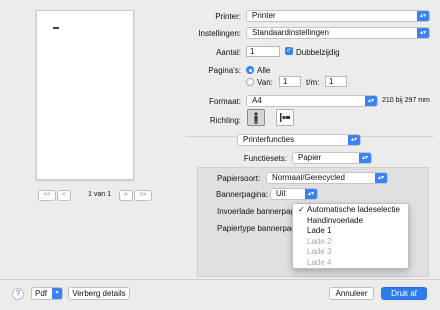 The image size is (440, 310). Describe the element at coordinates (264, 70) in the screenshot. I see `pages-all-label: Alle` at that location.